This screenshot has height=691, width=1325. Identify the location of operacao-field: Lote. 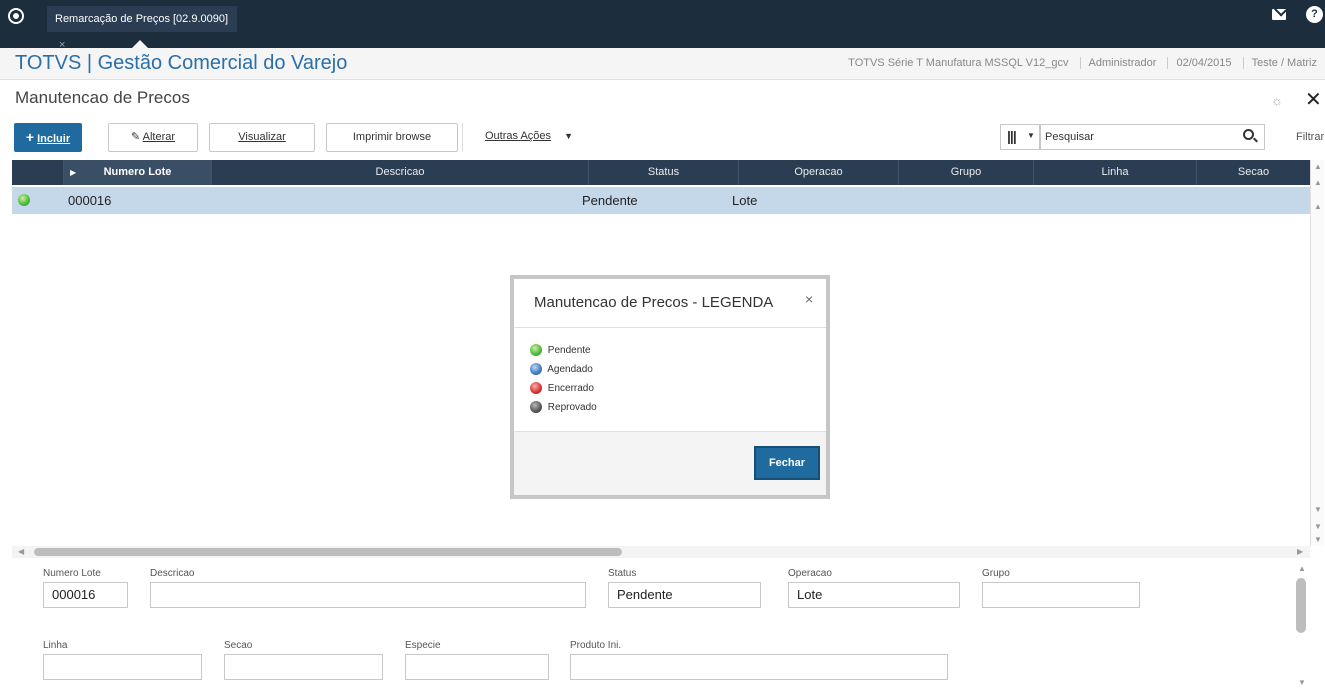
(874, 595).